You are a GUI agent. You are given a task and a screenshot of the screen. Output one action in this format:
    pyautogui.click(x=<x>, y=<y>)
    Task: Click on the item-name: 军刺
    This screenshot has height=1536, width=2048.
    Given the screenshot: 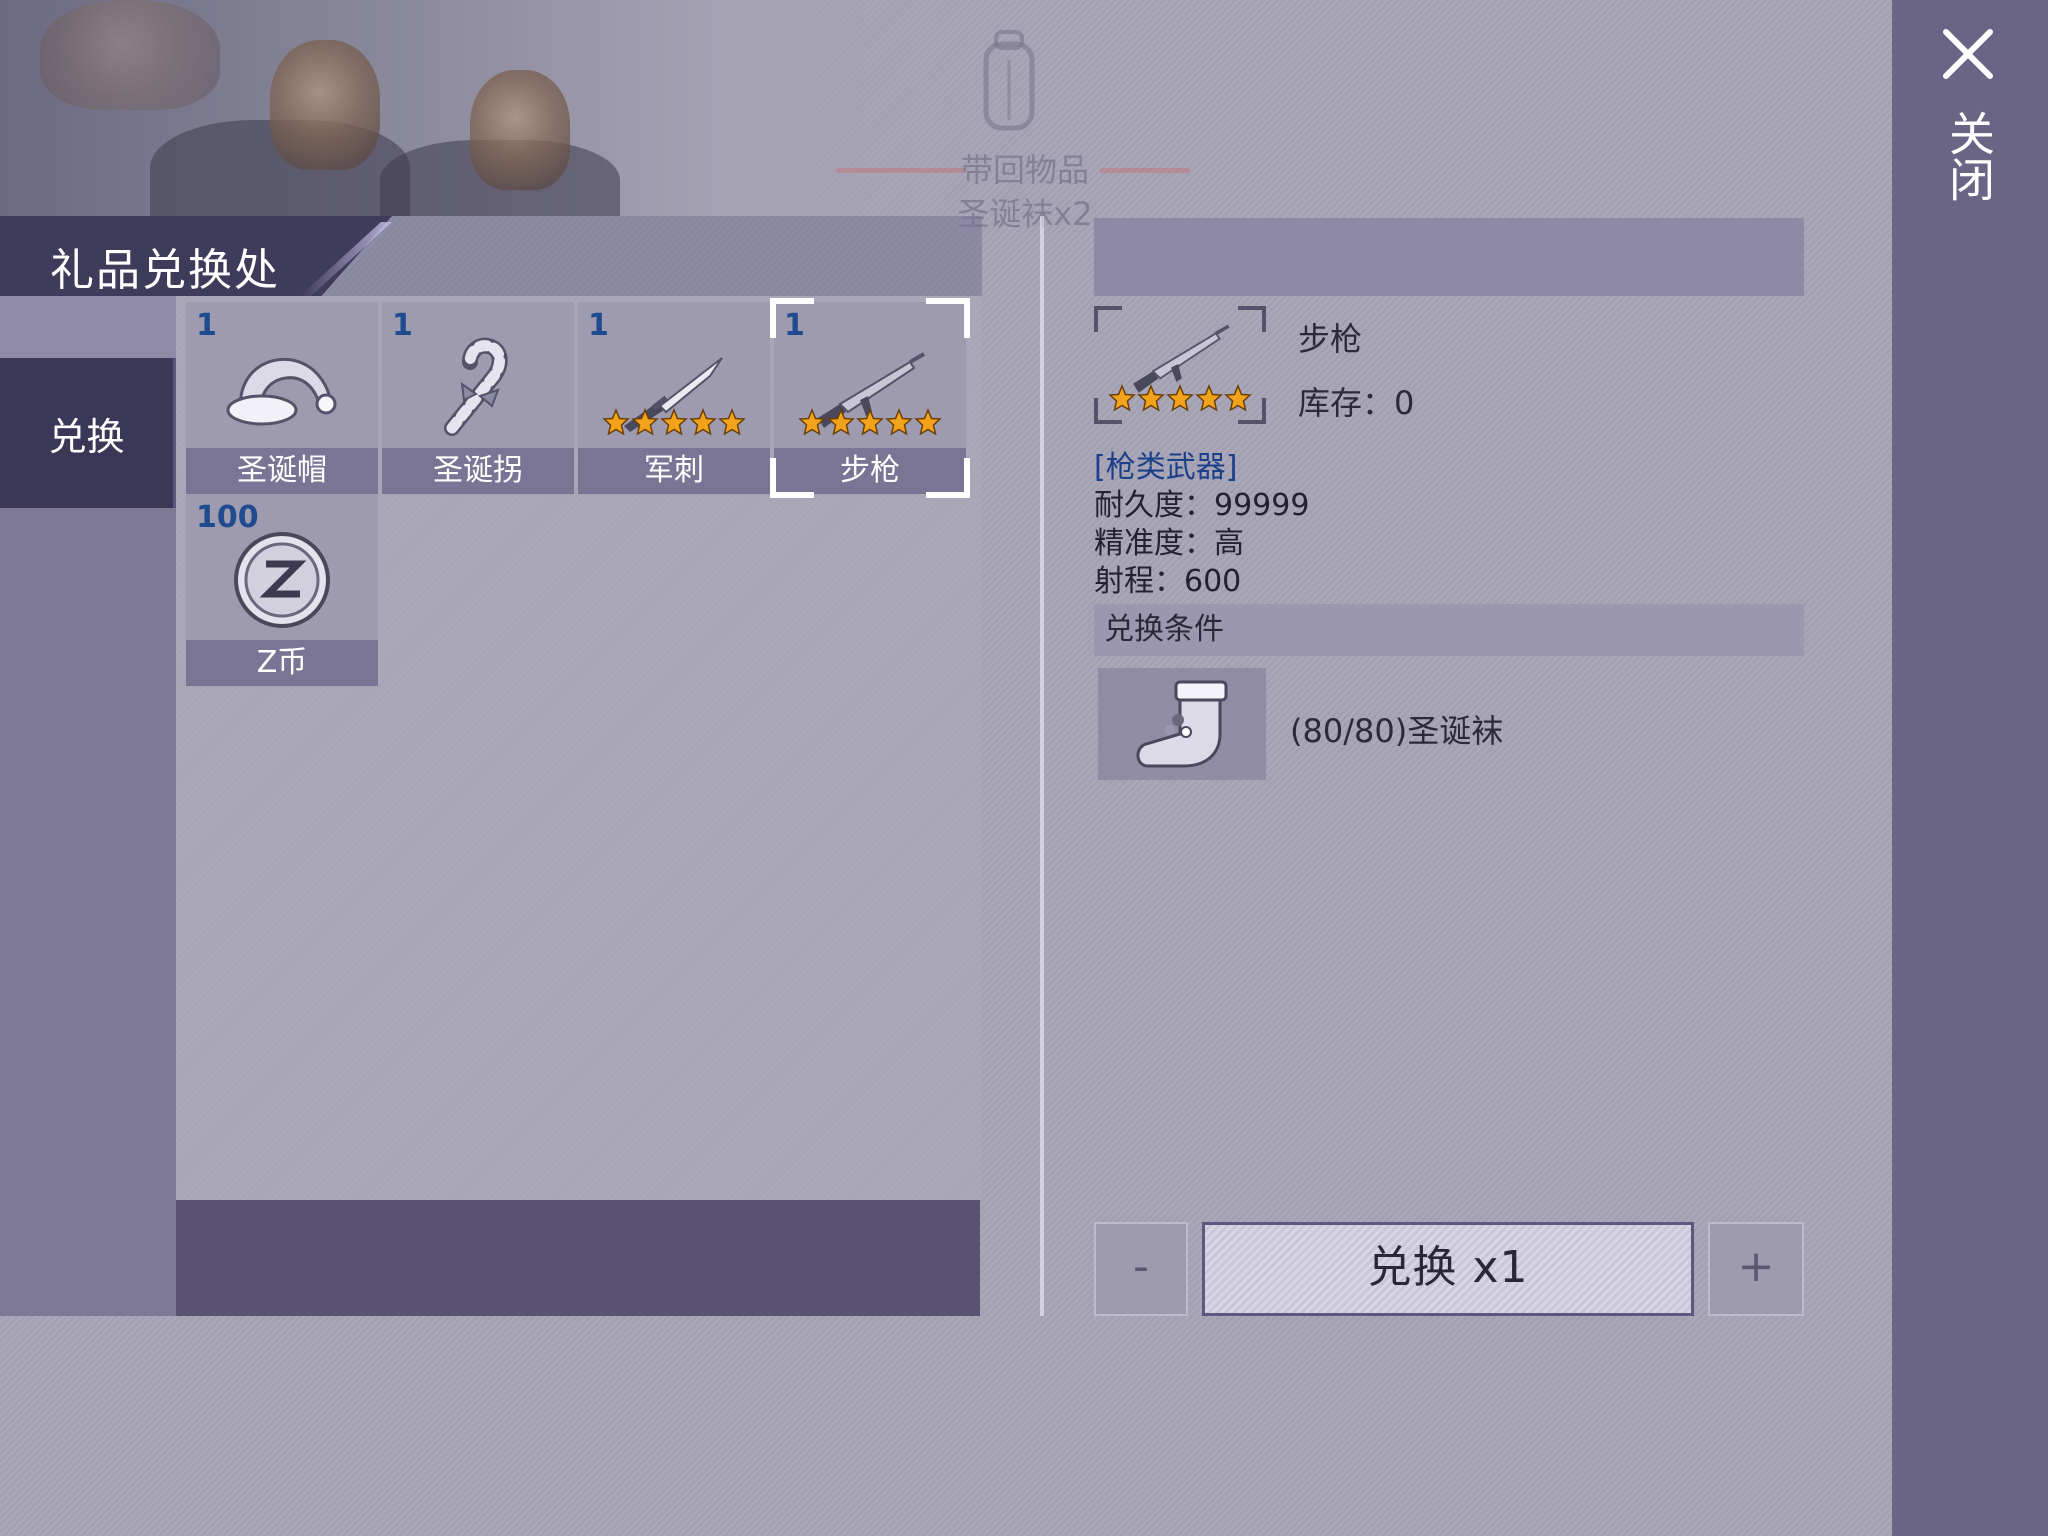 What is the action you would take?
    pyautogui.click(x=674, y=471)
    